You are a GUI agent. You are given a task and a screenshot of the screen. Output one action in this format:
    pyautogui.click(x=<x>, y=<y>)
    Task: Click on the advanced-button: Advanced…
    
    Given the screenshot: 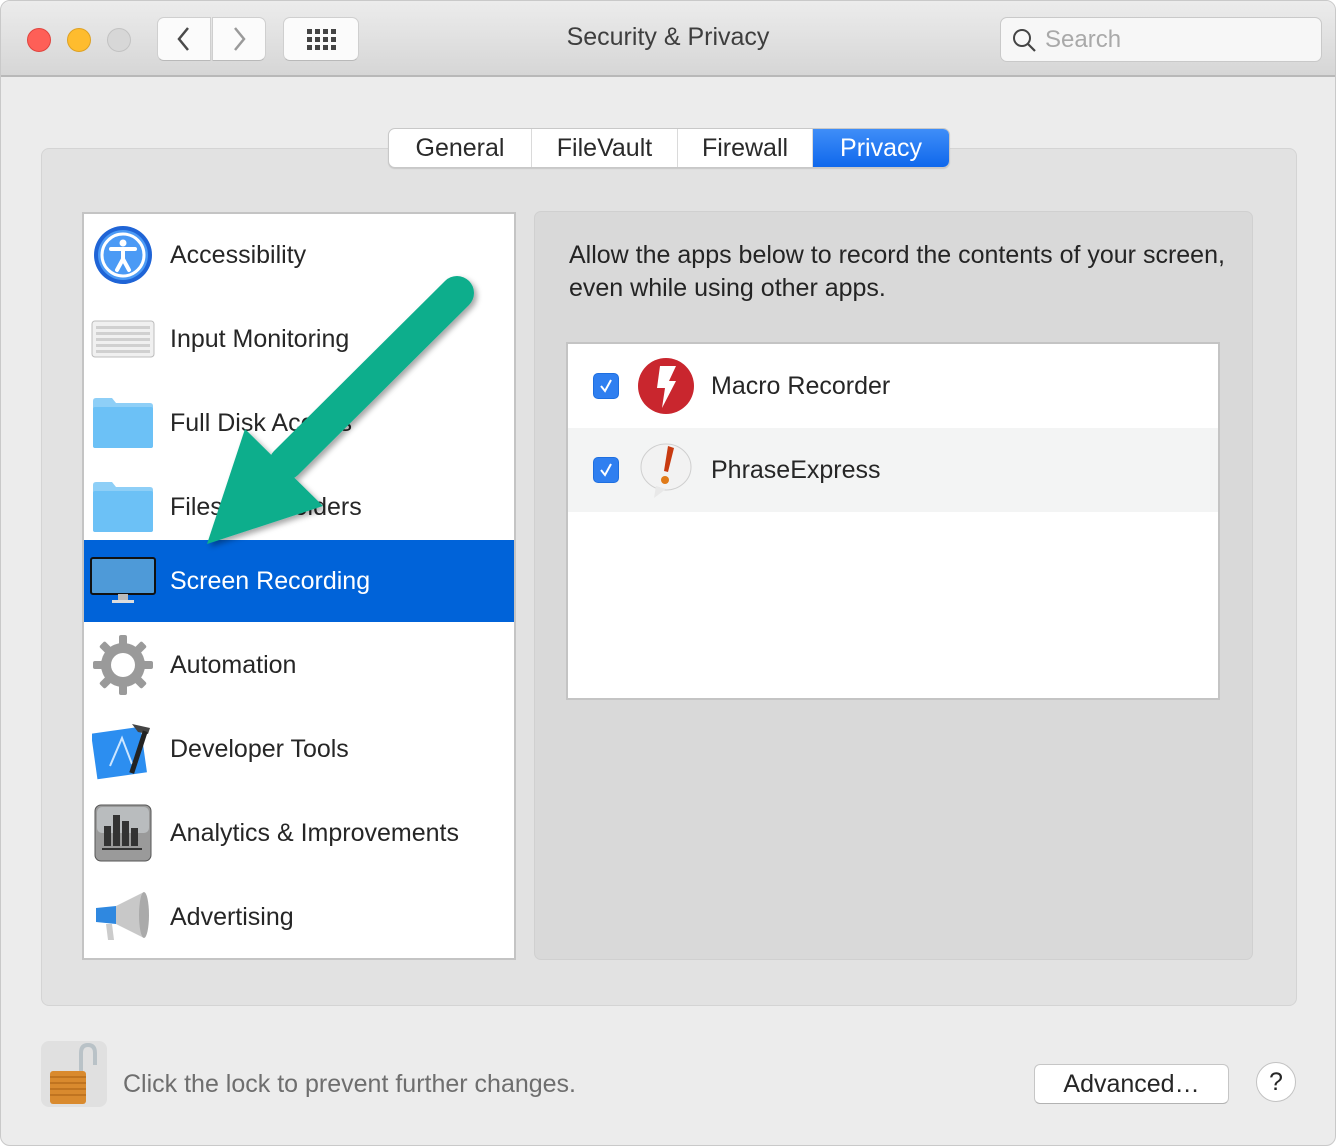 What is the action you would take?
    pyautogui.click(x=1131, y=1084)
    